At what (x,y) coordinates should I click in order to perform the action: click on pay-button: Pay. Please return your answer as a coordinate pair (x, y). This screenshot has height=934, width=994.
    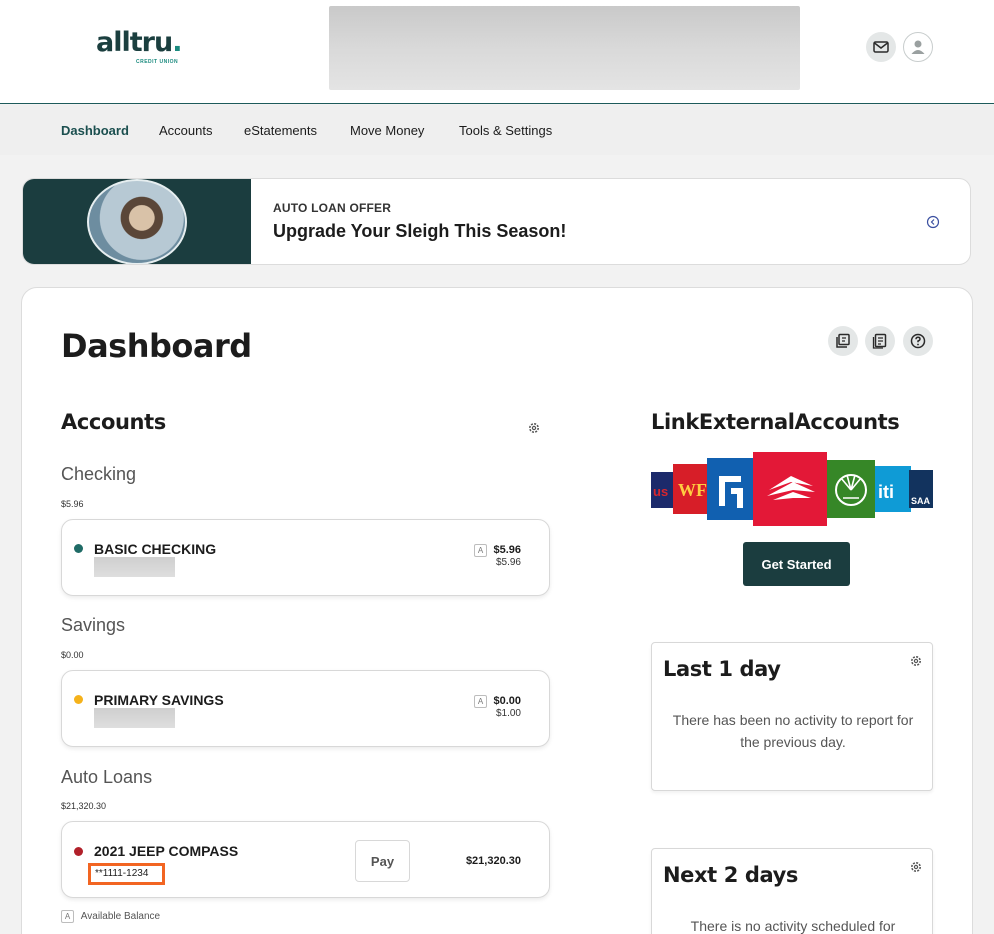
    Looking at the image, I should click on (382, 861).